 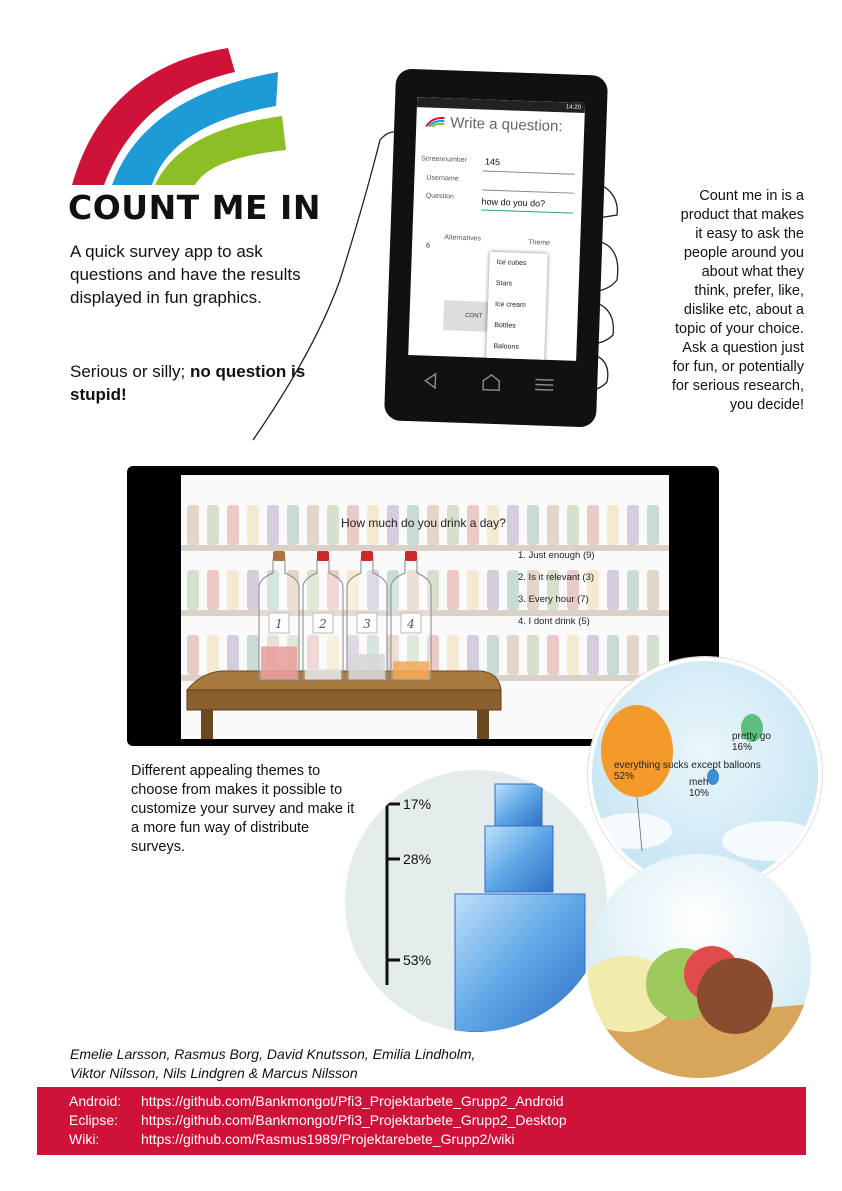 I want to click on product-line: for serious research,, so click(x=737, y=386).